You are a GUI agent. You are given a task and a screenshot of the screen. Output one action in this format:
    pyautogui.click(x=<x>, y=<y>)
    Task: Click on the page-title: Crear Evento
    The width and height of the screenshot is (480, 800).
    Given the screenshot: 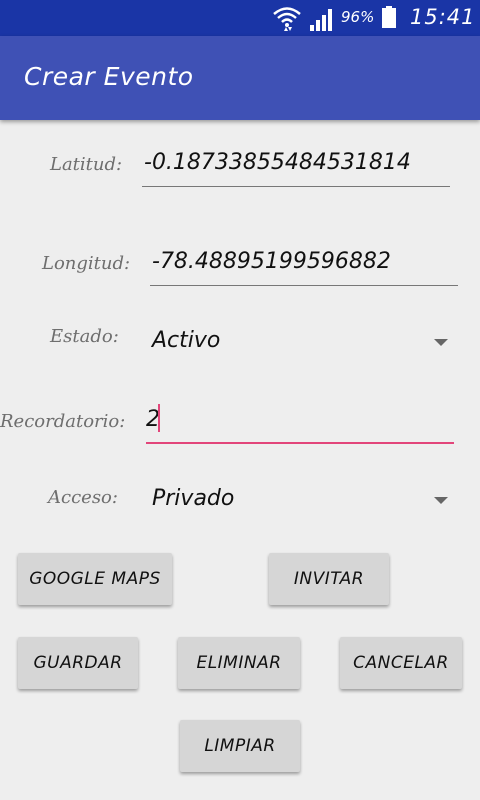 What is the action you would take?
    pyautogui.click(x=109, y=76)
    